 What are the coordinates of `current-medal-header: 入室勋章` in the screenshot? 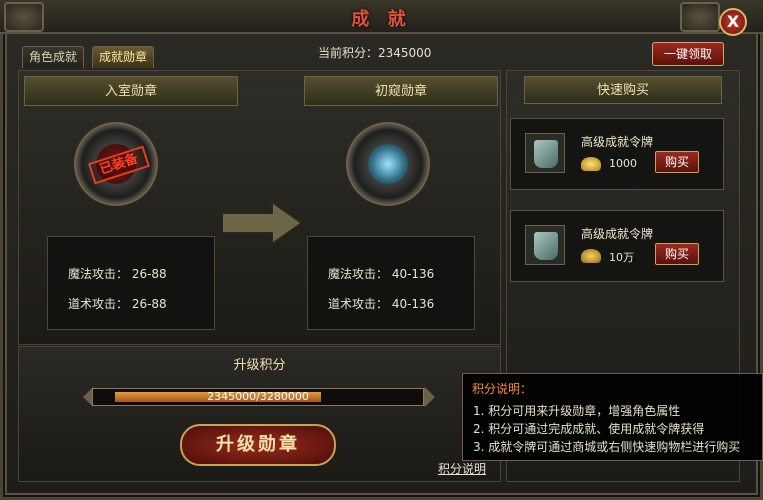 It's located at (131, 91).